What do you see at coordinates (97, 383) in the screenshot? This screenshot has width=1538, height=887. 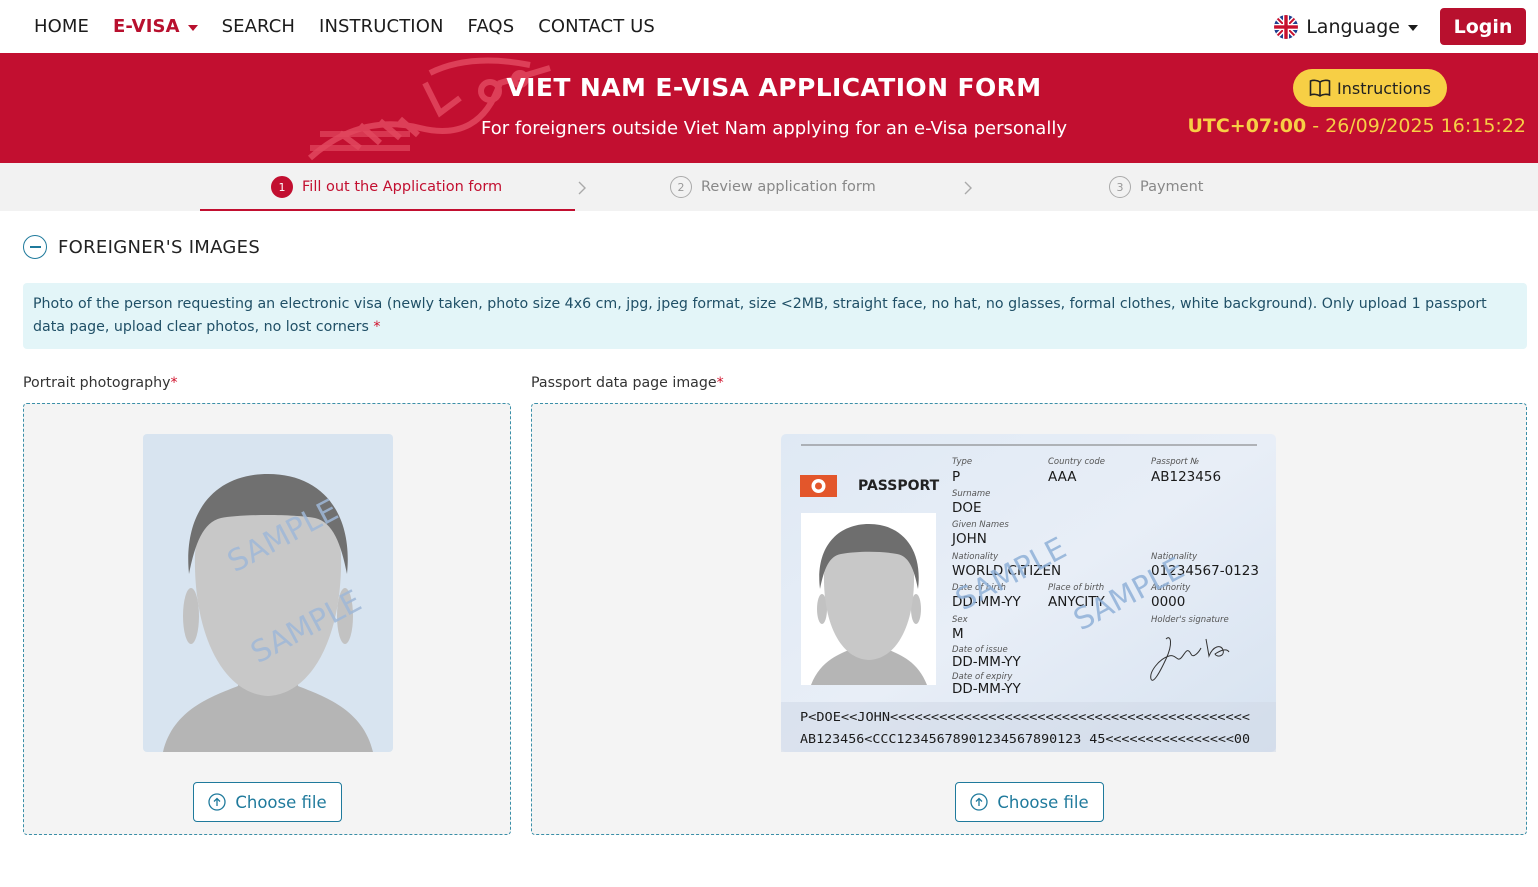 I see `portrait-label-text: Portrait photography` at bounding box center [97, 383].